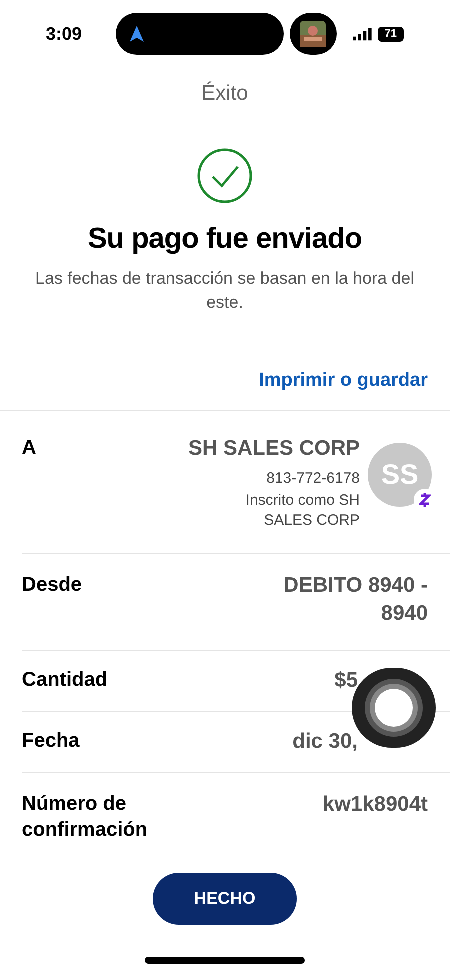 This screenshot has height=976, width=450. What do you see at coordinates (375, 805) in the screenshot?
I see `row-value: kw1k8904t` at bounding box center [375, 805].